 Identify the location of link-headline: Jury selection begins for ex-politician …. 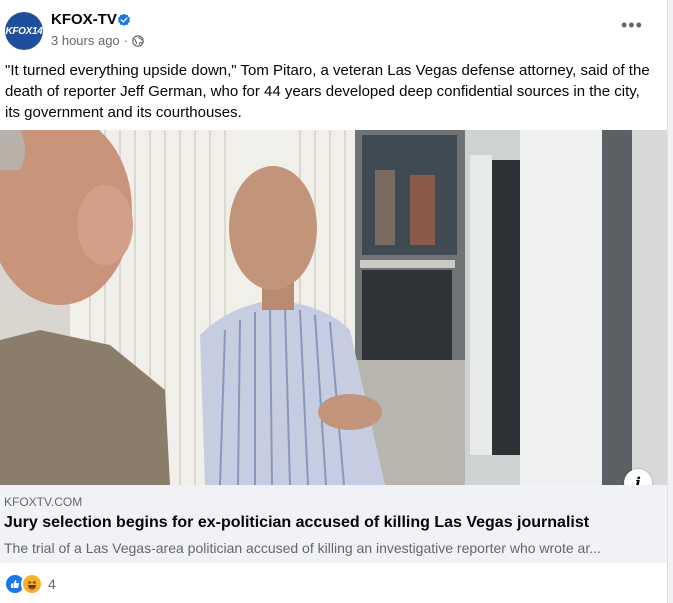
(296, 523).